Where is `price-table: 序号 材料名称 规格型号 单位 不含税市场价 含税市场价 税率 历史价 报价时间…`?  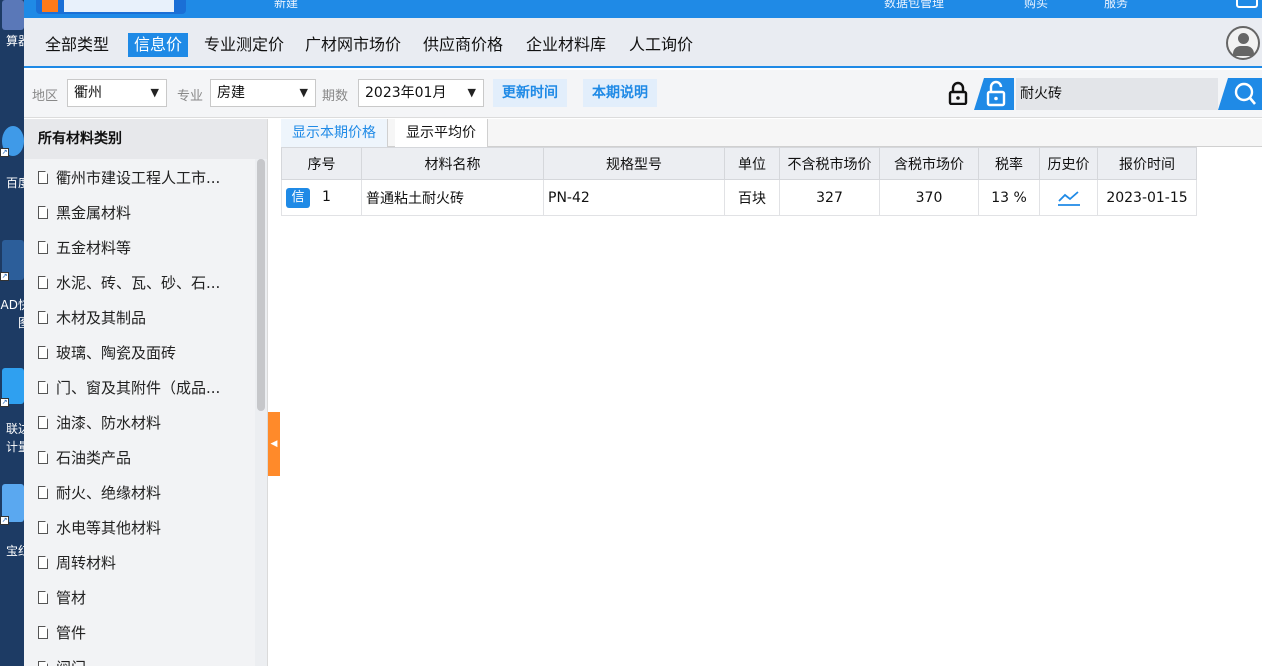 price-table: 序号 材料名称 规格型号 单位 不含税市场价 含税市场价 税率 历史价 报价时间… is located at coordinates (739, 181).